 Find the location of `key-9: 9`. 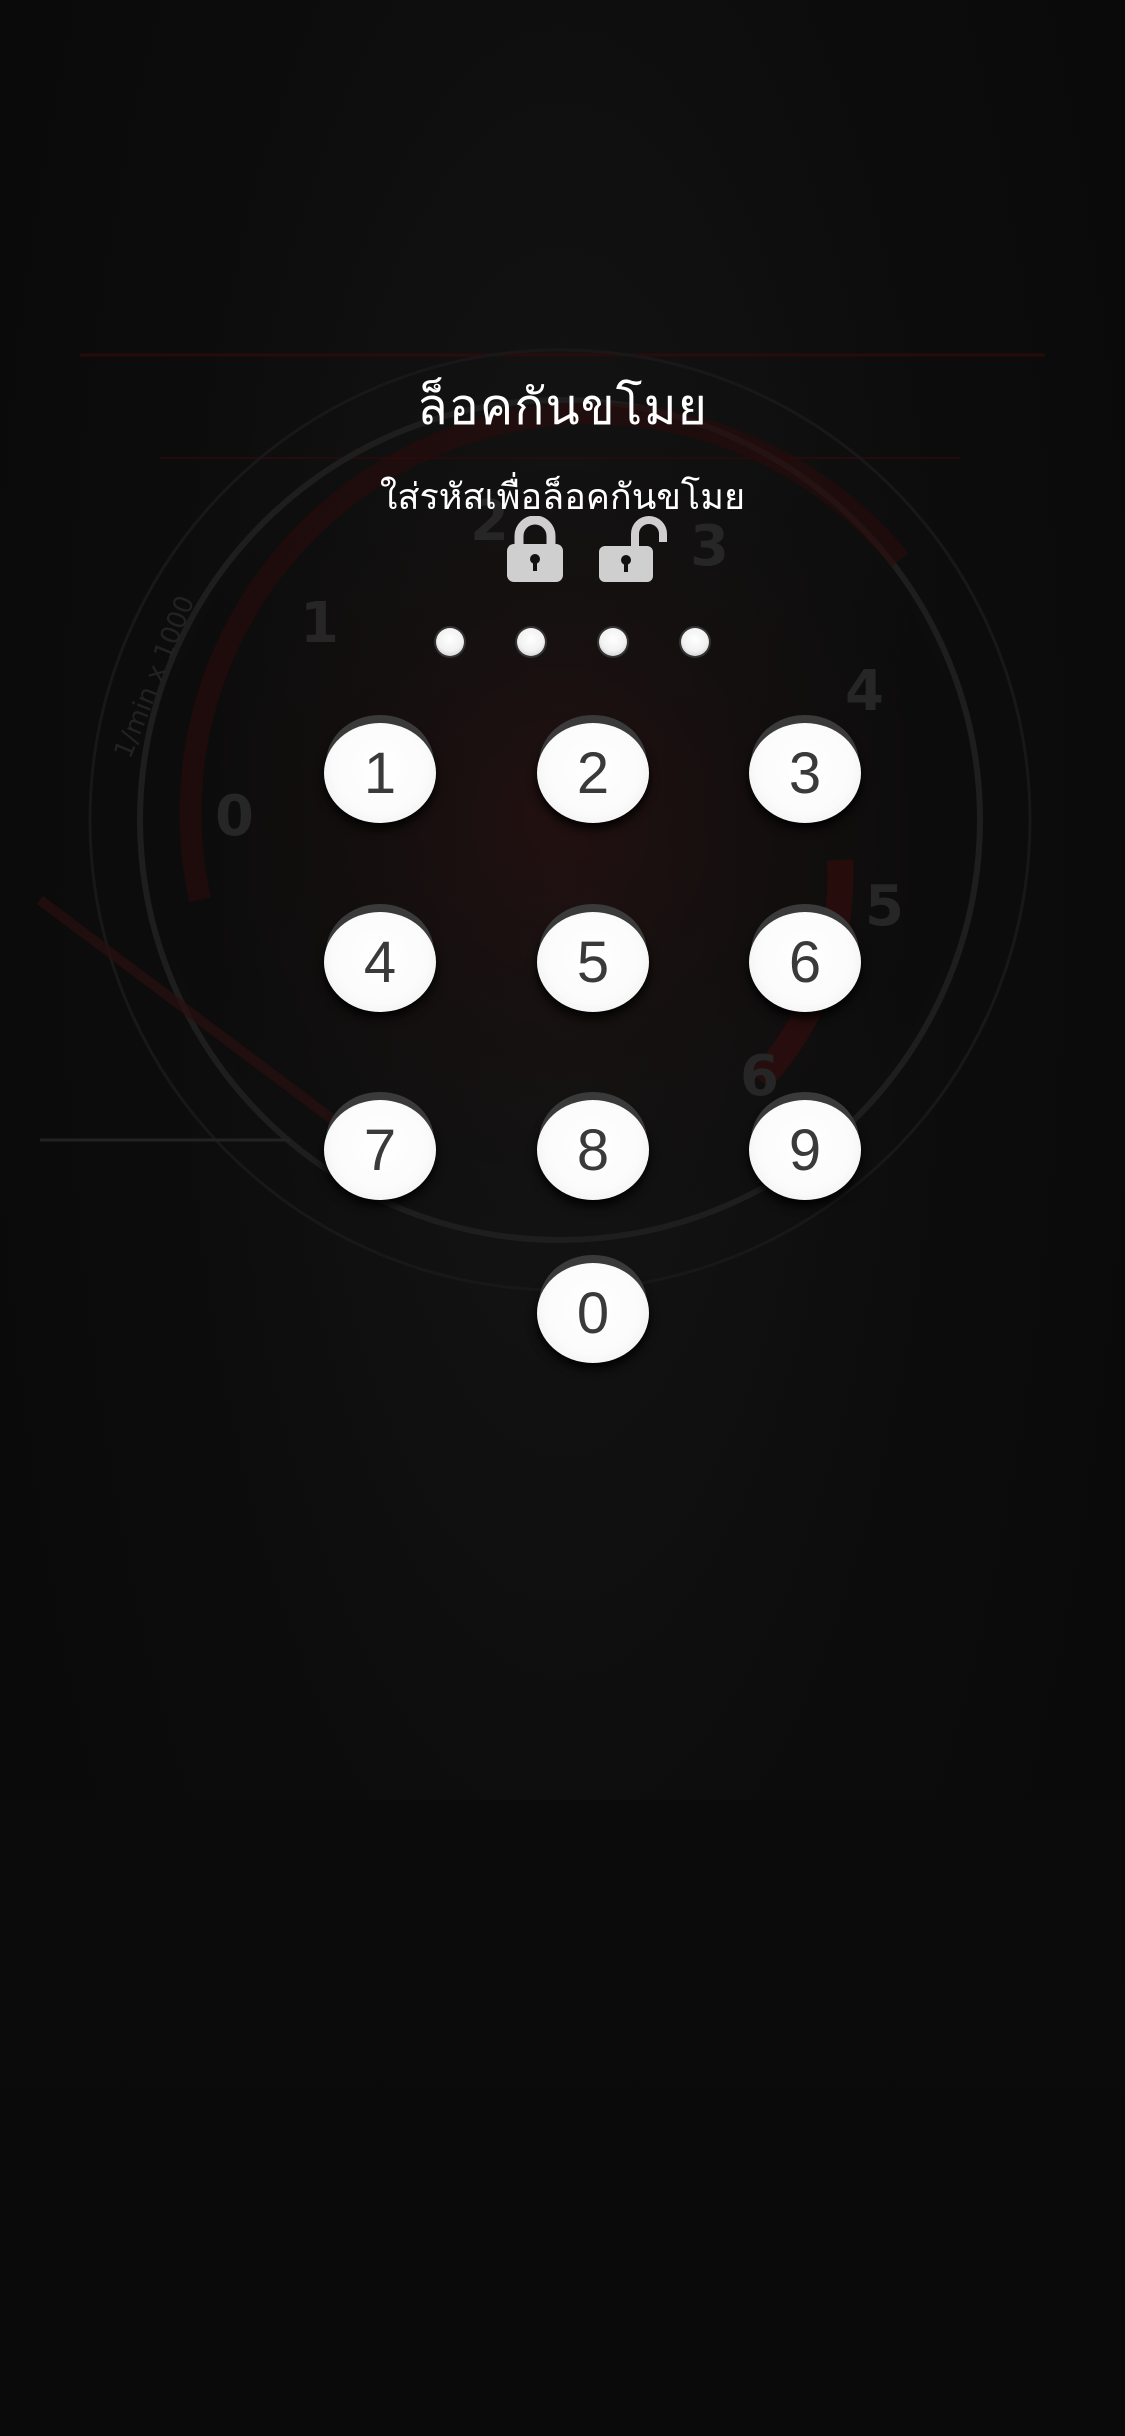

key-9: 9 is located at coordinates (805, 1143).